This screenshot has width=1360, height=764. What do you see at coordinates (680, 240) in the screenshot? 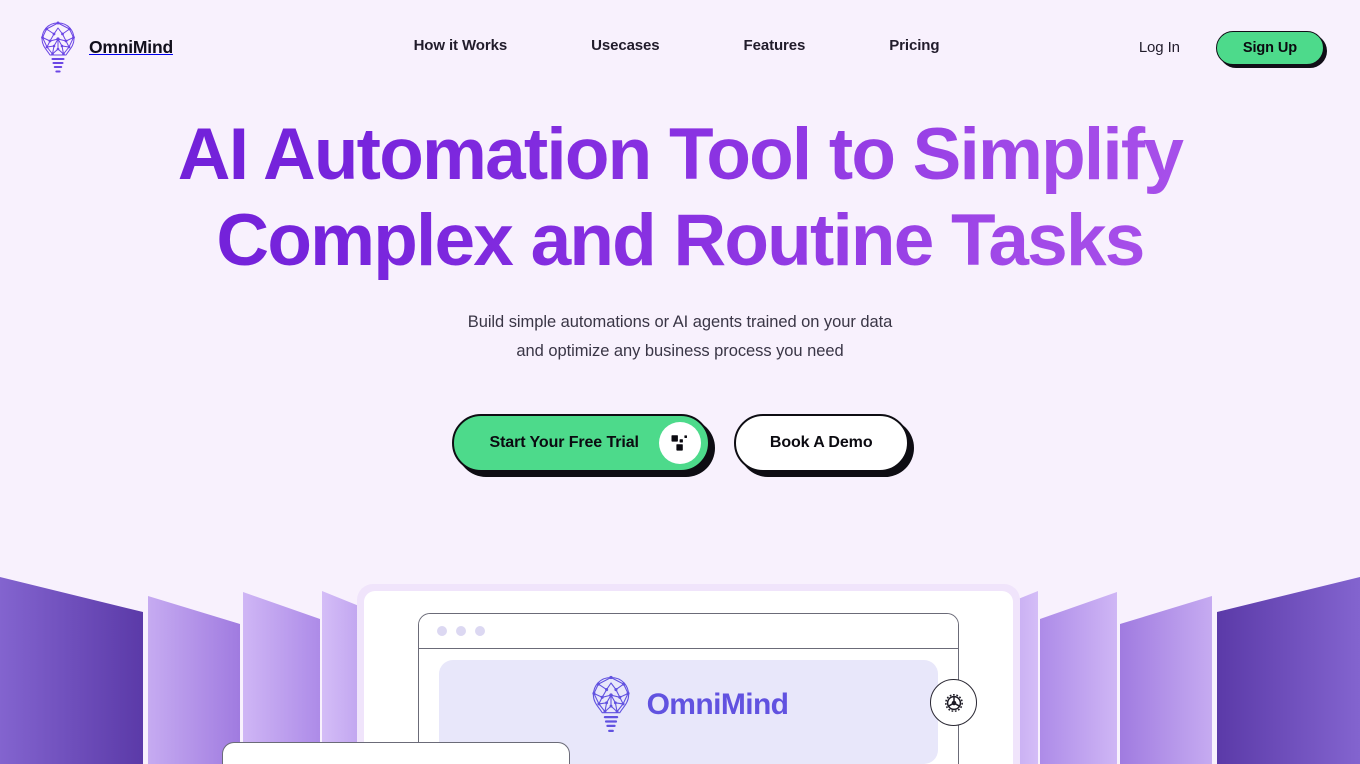
I see `headline-line-2: Complex and Routine Tasks` at bounding box center [680, 240].